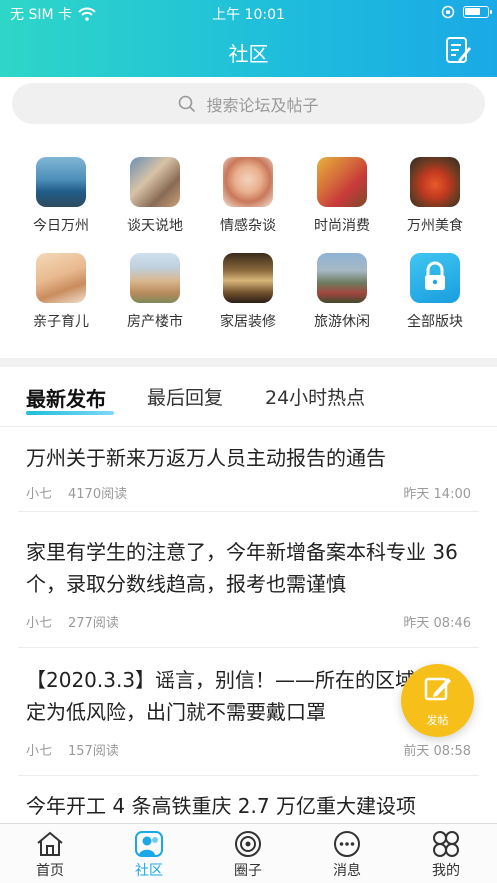 The width and height of the screenshot is (497, 883). Describe the element at coordinates (435, 226) in the screenshot. I see `category-label: 万州美食` at that location.